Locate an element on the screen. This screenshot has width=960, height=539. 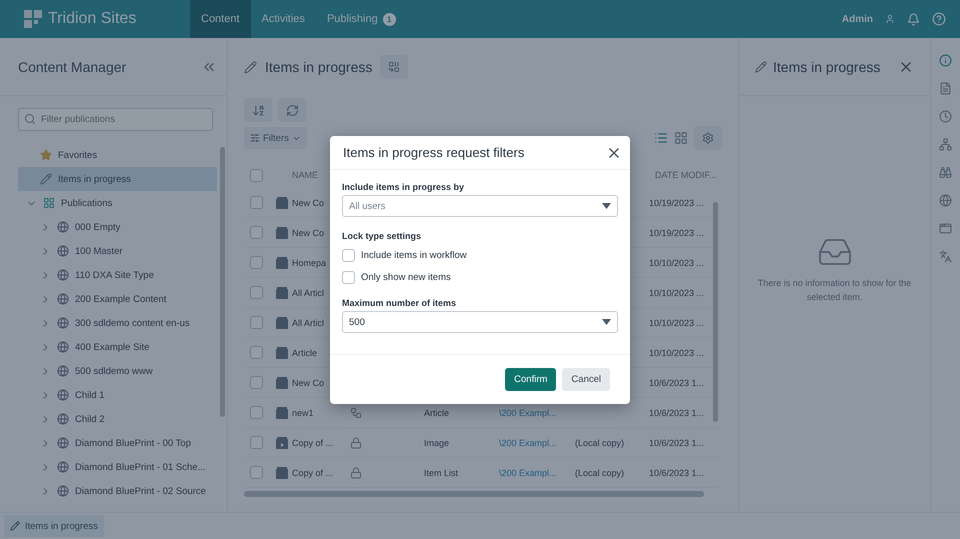
tree-item: Favorites is located at coordinates (117, 155).